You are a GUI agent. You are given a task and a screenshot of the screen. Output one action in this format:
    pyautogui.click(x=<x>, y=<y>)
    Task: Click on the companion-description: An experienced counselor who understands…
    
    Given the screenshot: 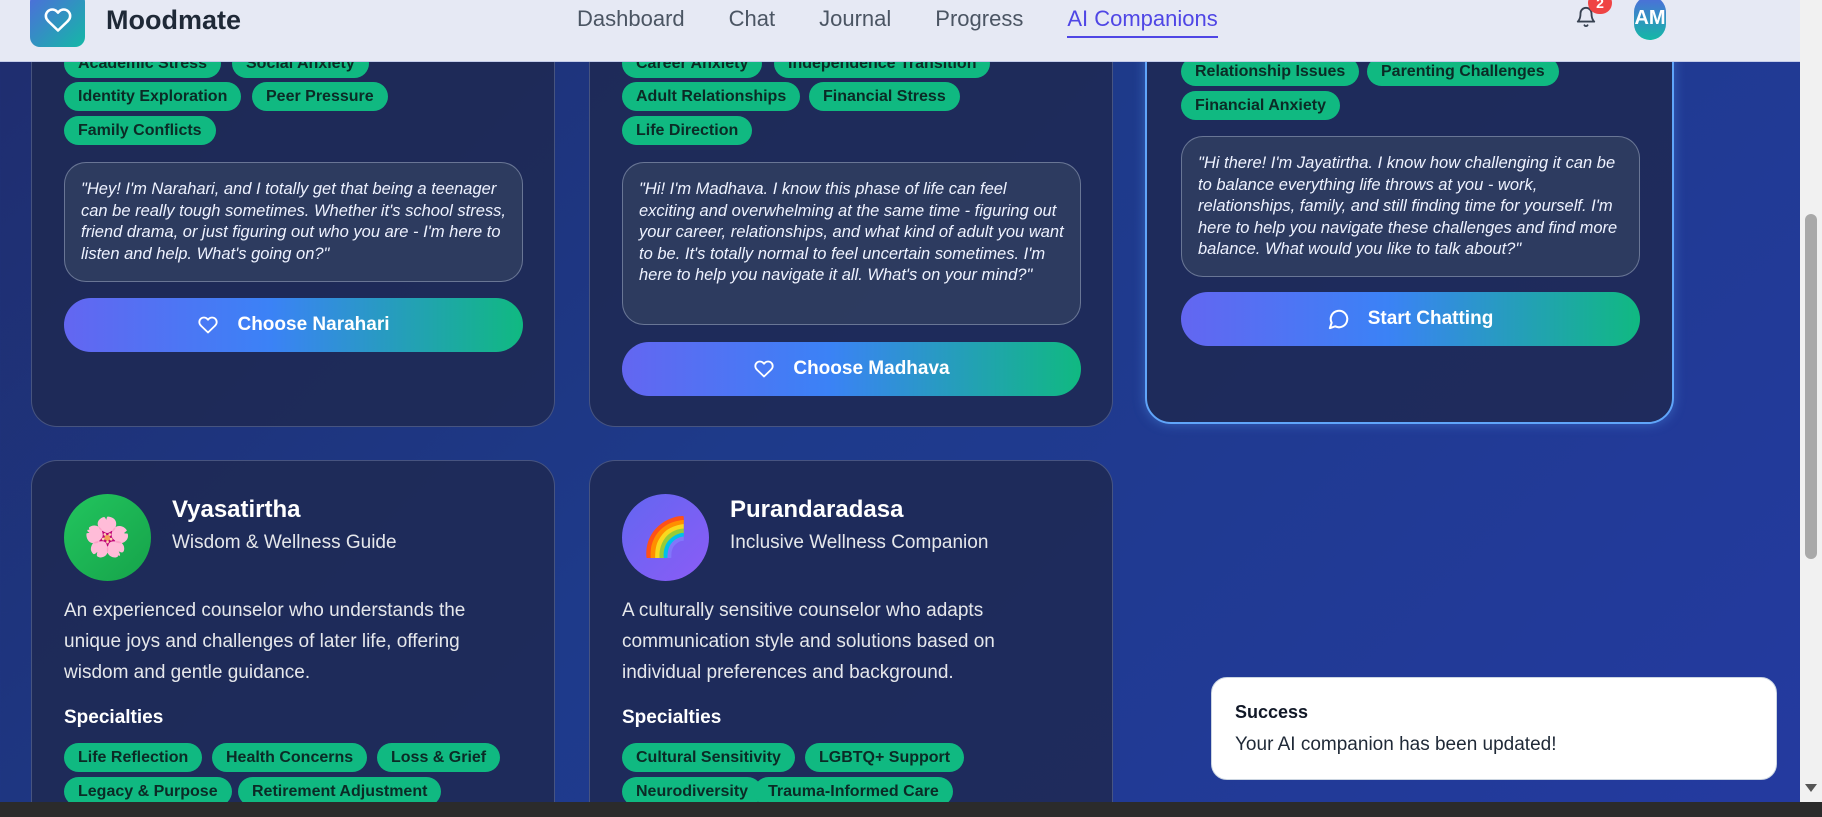 What is the action you would take?
    pyautogui.click(x=265, y=641)
    